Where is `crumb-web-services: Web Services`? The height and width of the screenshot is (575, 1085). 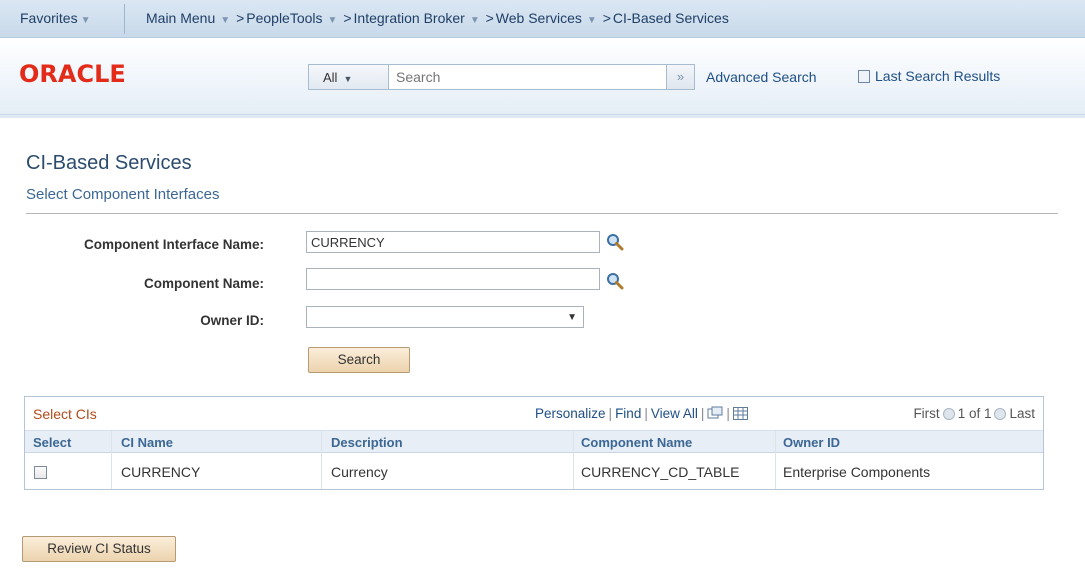
crumb-web-services: Web Services is located at coordinates (539, 18).